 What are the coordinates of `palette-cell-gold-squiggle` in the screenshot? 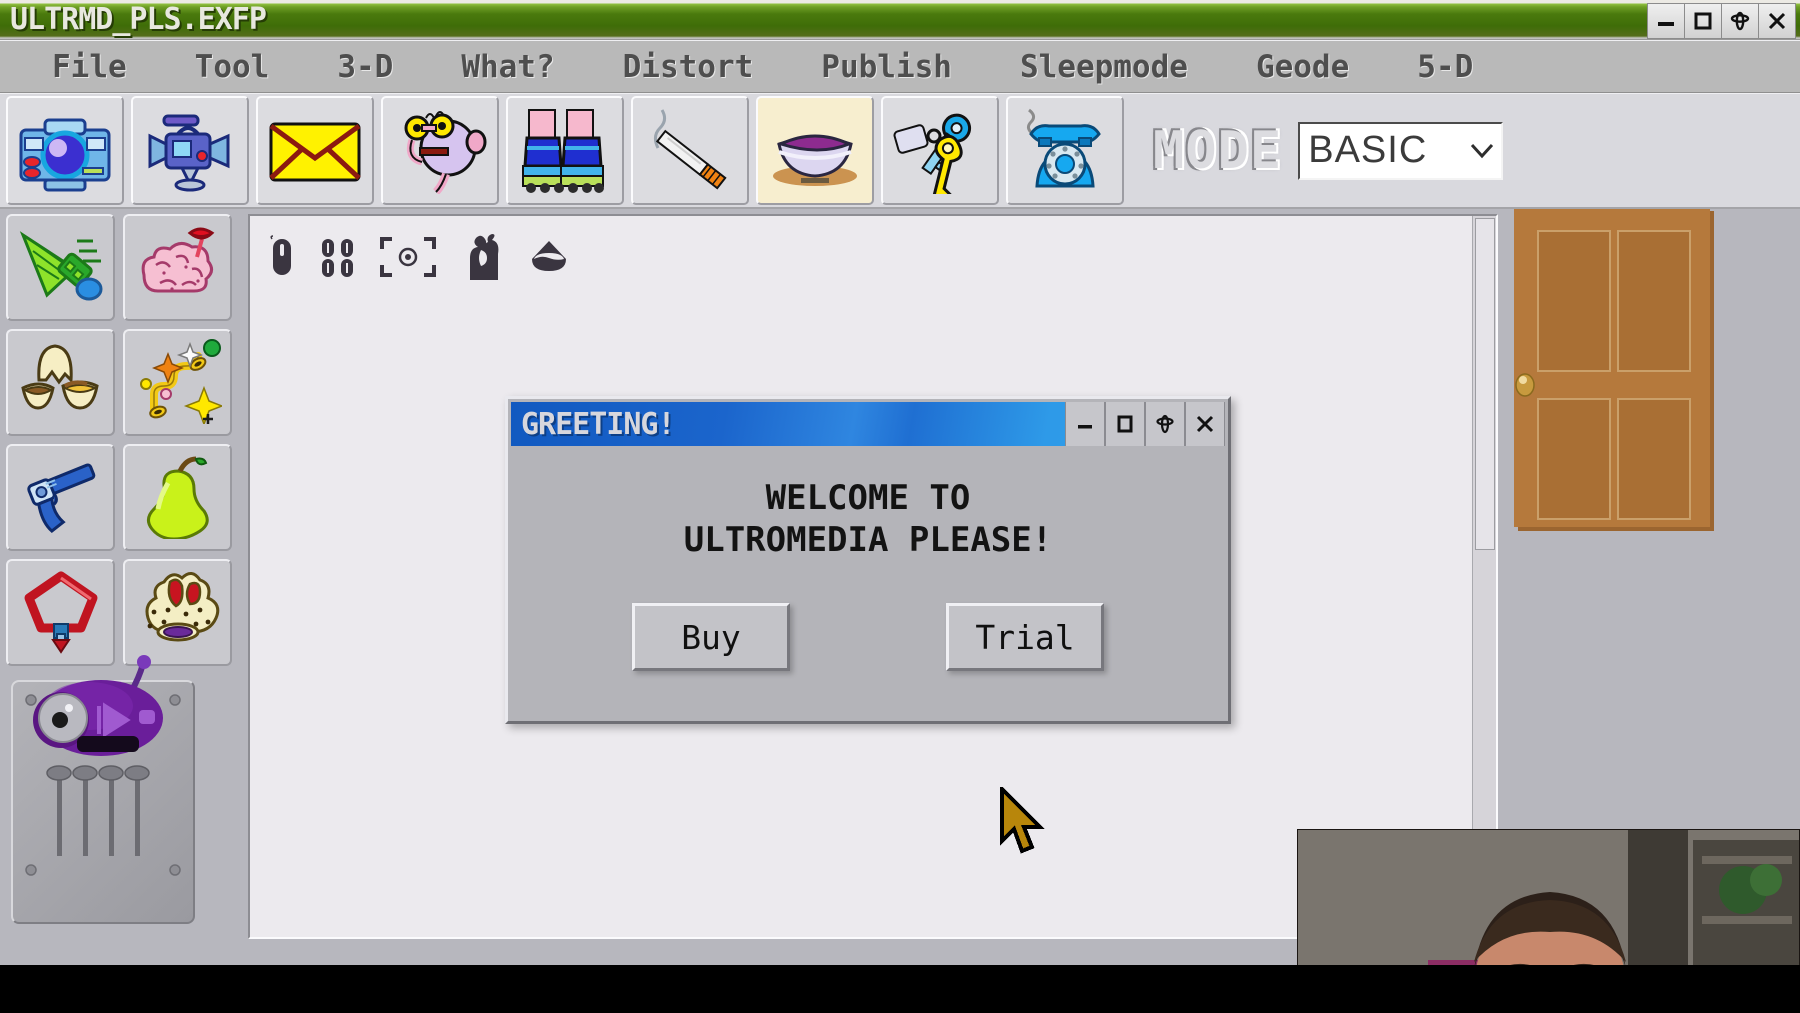 It's located at (177, 382).